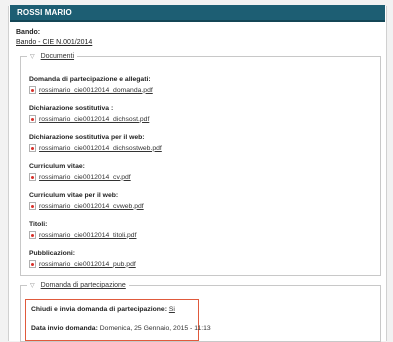  Describe the element at coordinates (54, 42) in the screenshot. I see `bando-link: Bando - CIE N.001/2014` at that location.